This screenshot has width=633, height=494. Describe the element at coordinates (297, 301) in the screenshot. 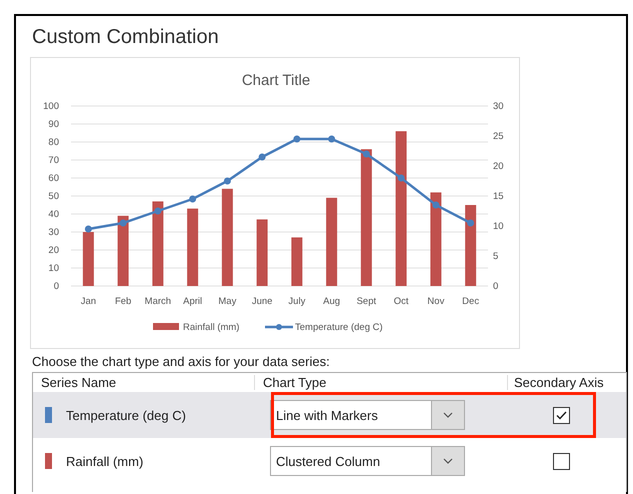

I see `axis-tick-label: July` at that location.